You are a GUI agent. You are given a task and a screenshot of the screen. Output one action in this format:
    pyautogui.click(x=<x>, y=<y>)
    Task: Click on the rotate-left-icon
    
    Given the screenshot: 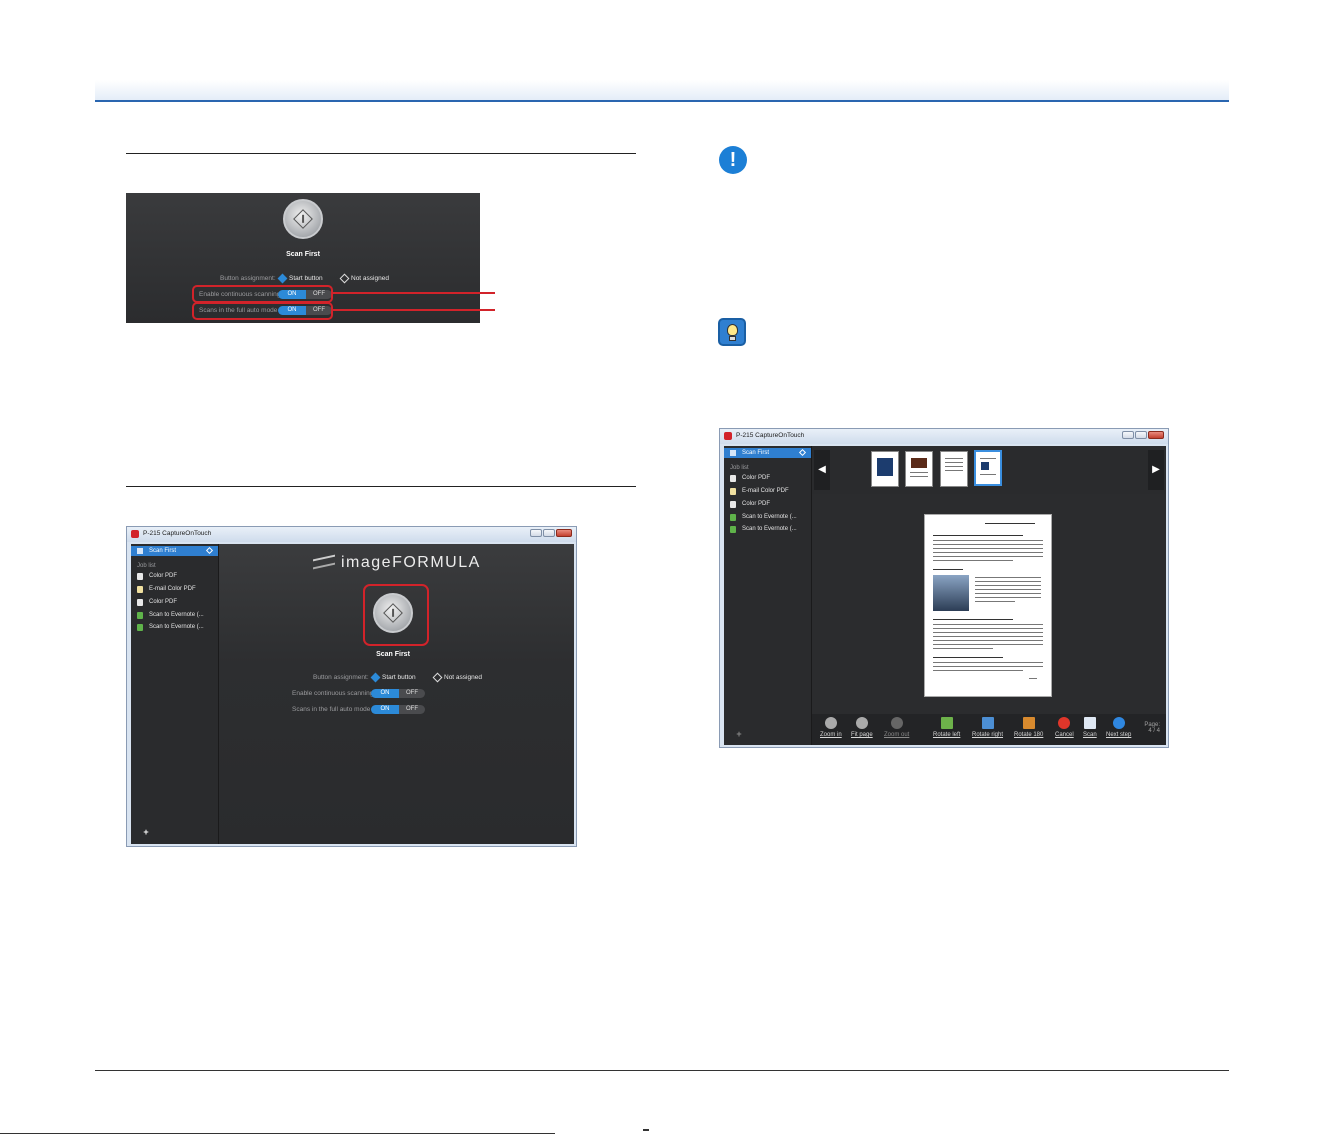 What is the action you would take?
    pyautogui.click(x=946, y=723)
    